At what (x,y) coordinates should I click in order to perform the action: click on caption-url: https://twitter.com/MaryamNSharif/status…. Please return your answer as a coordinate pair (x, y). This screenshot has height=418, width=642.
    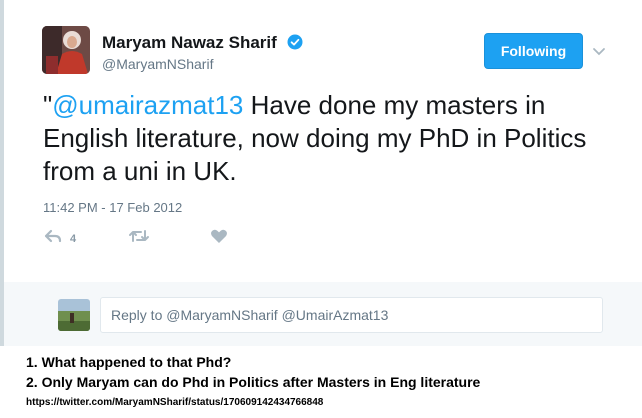
    Looking at the image, I should click on (175, 402).